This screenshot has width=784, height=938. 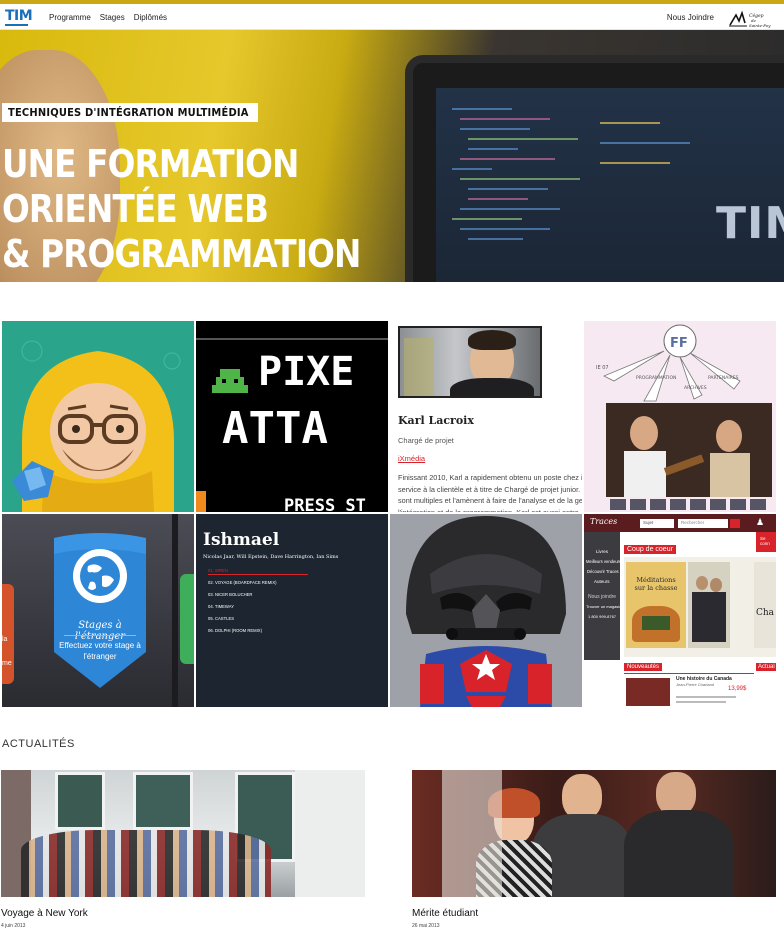 What do you see at coordinates (695, 388) in the screenshot?
I see `festival-label-3: ARCHIVES` at bounding box center [695, 388].